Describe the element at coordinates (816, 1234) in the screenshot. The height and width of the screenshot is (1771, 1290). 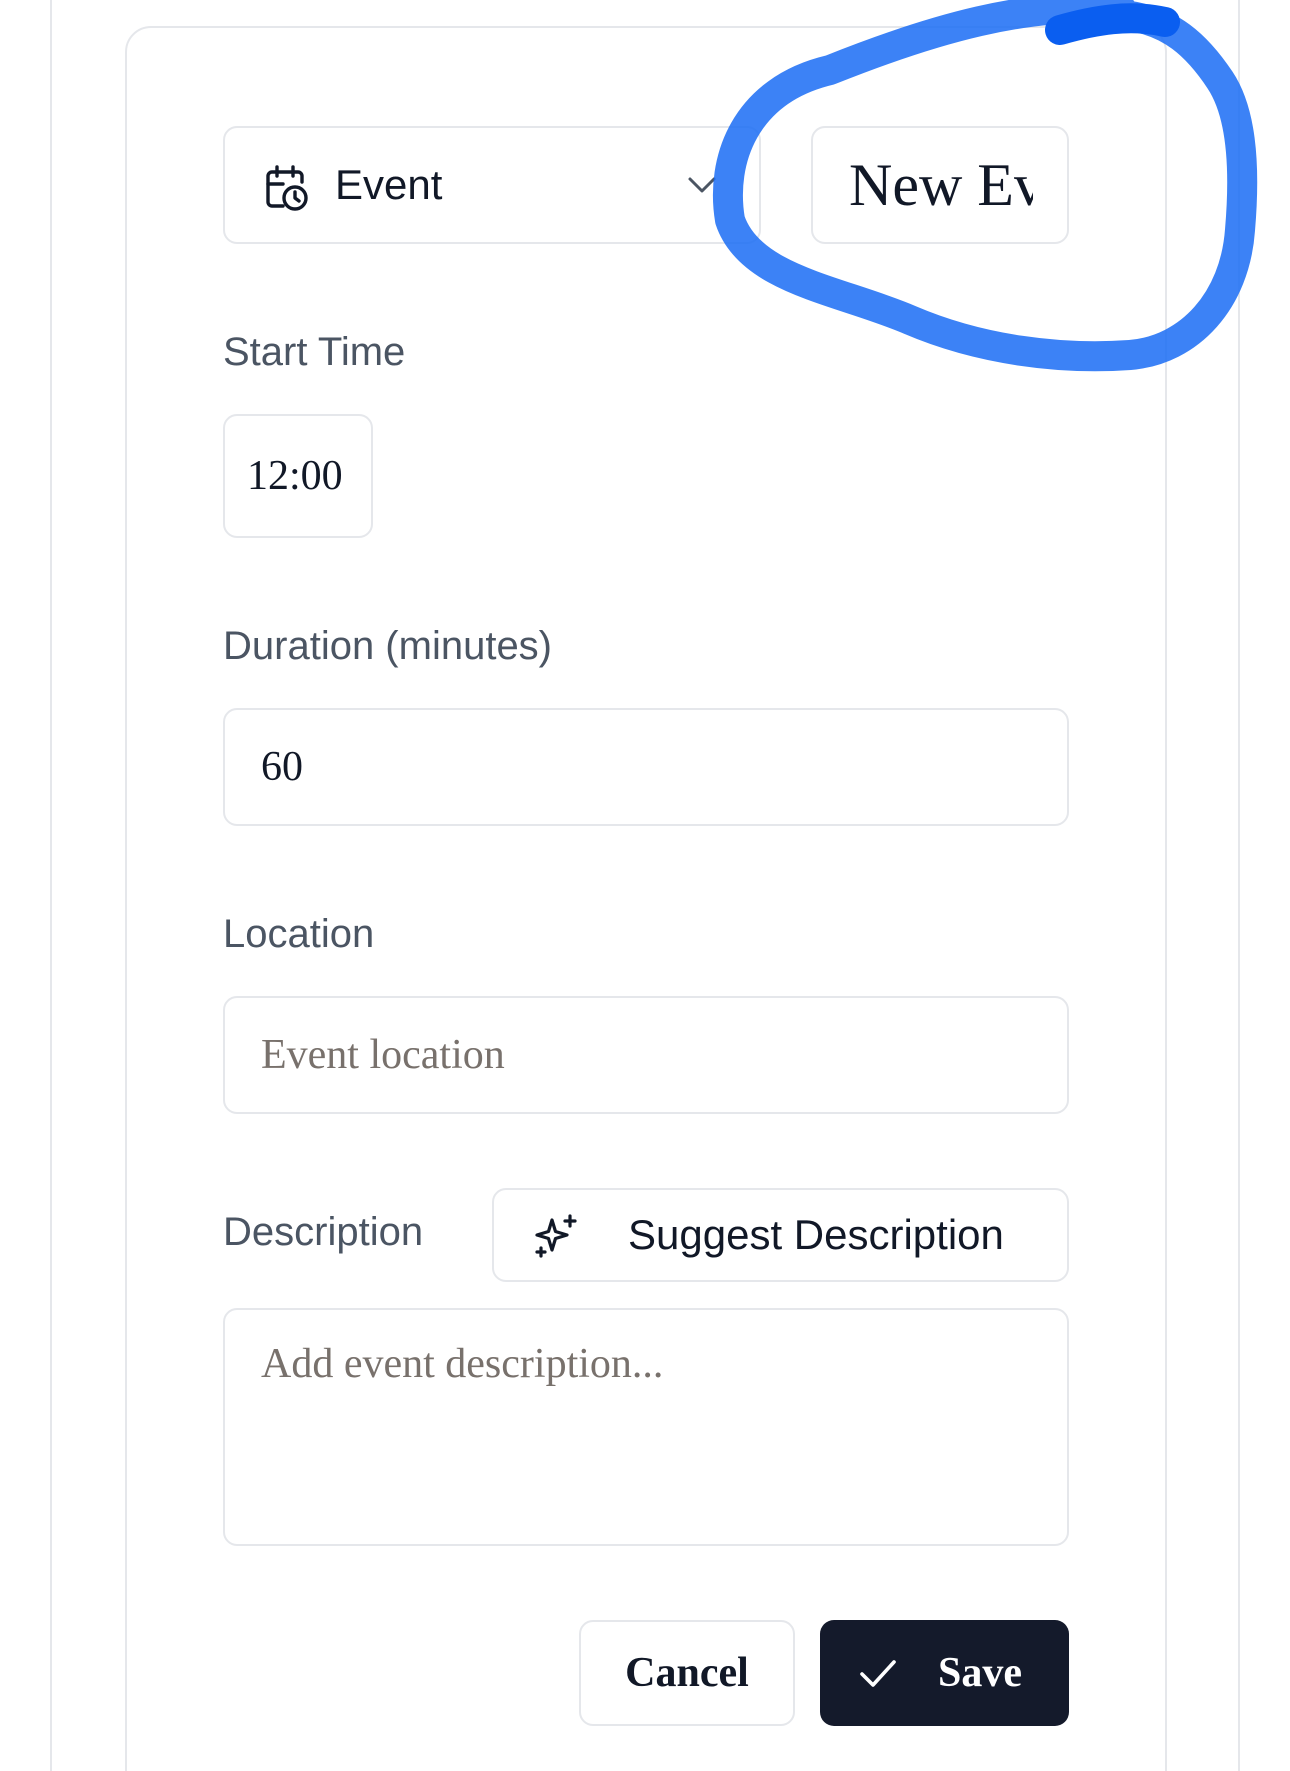
I see `suggest-description-label: Suggest Description` at that location.